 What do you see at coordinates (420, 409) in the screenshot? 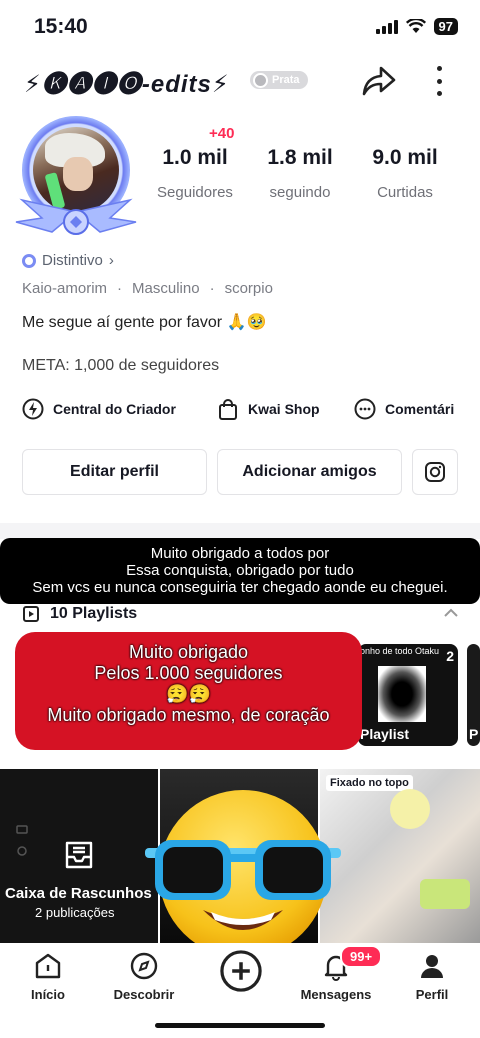
I see `comments-label: Comentári` at bounding box center [420, 409].